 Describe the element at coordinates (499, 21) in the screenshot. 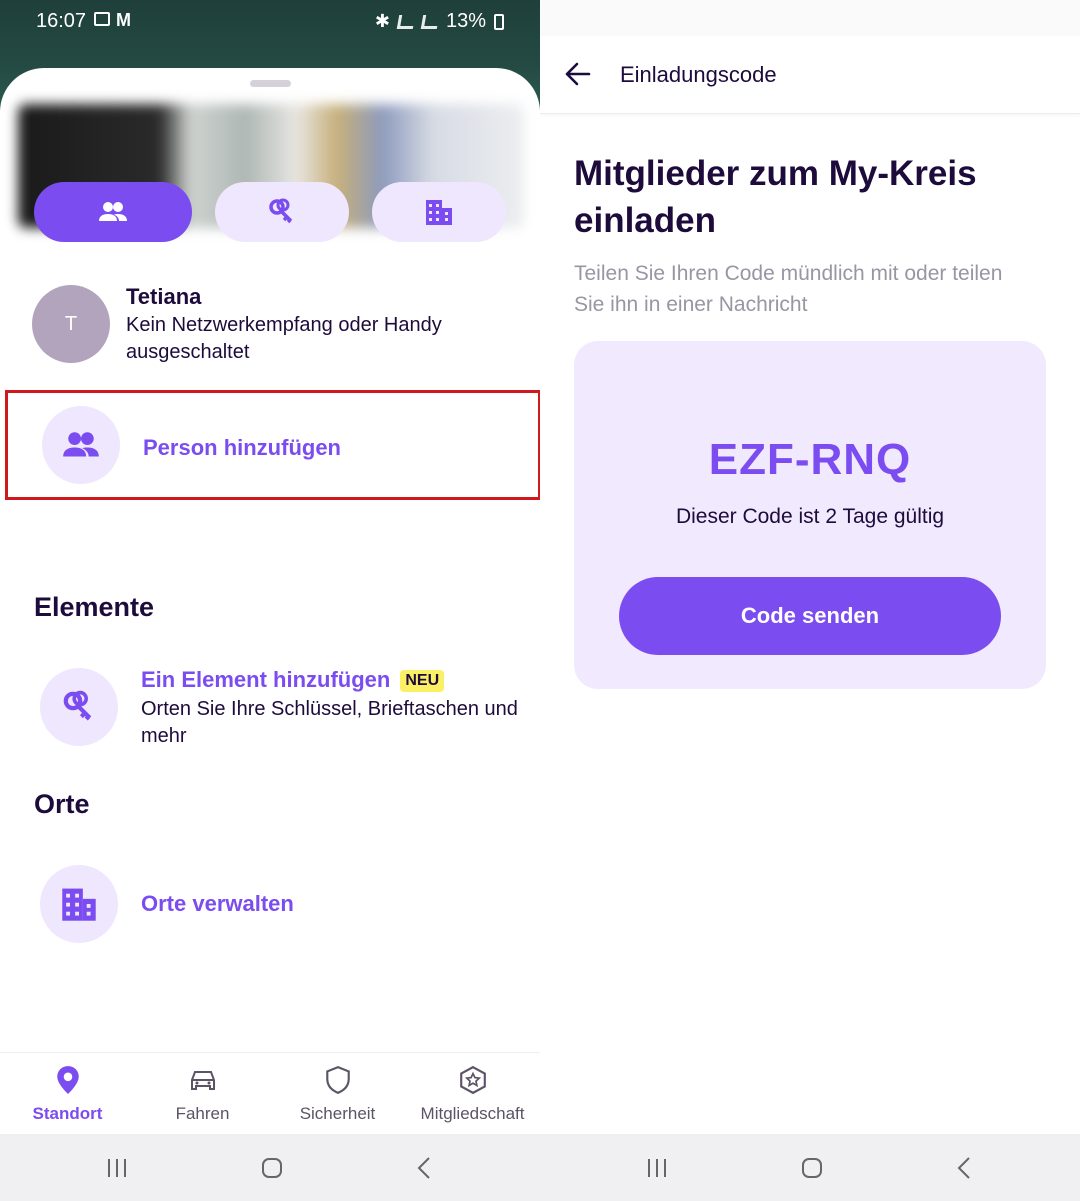

I see `battery-icon` at that location.